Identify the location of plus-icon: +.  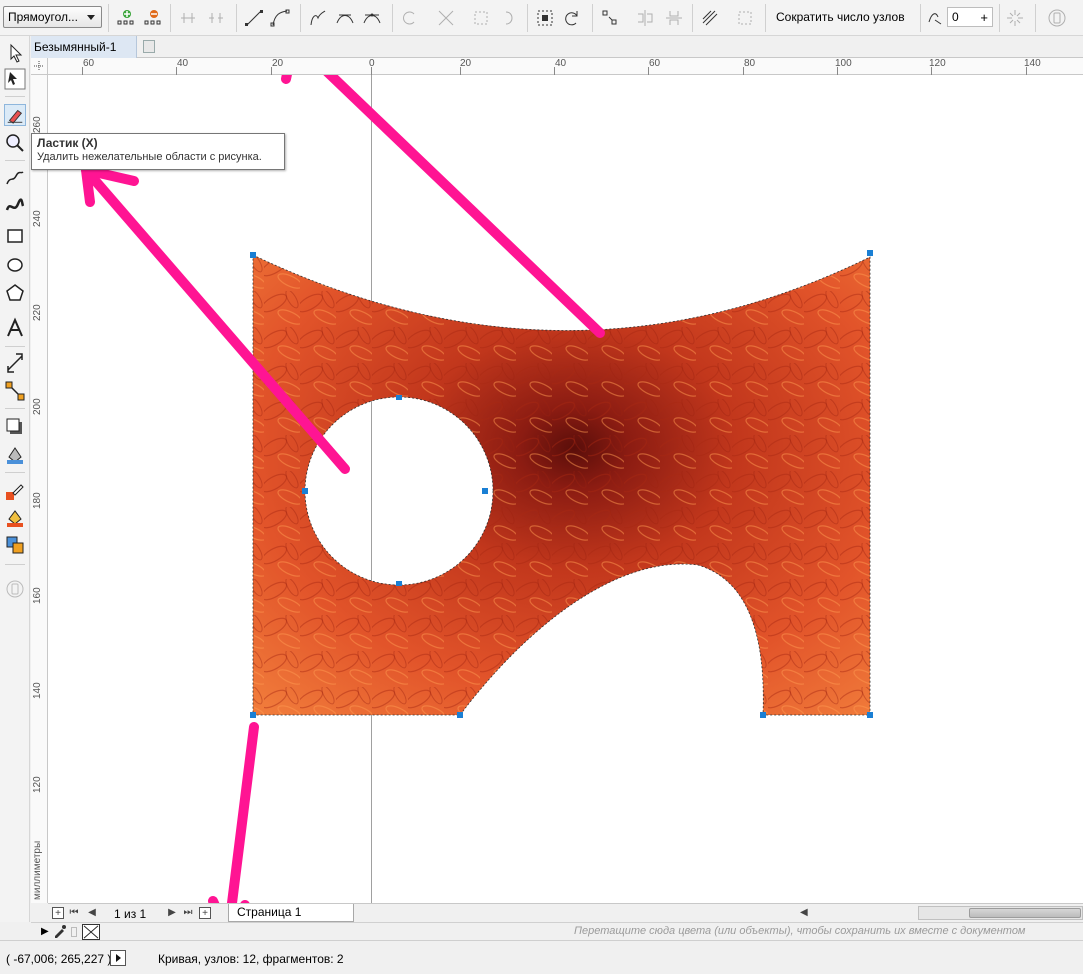
(984, 17).